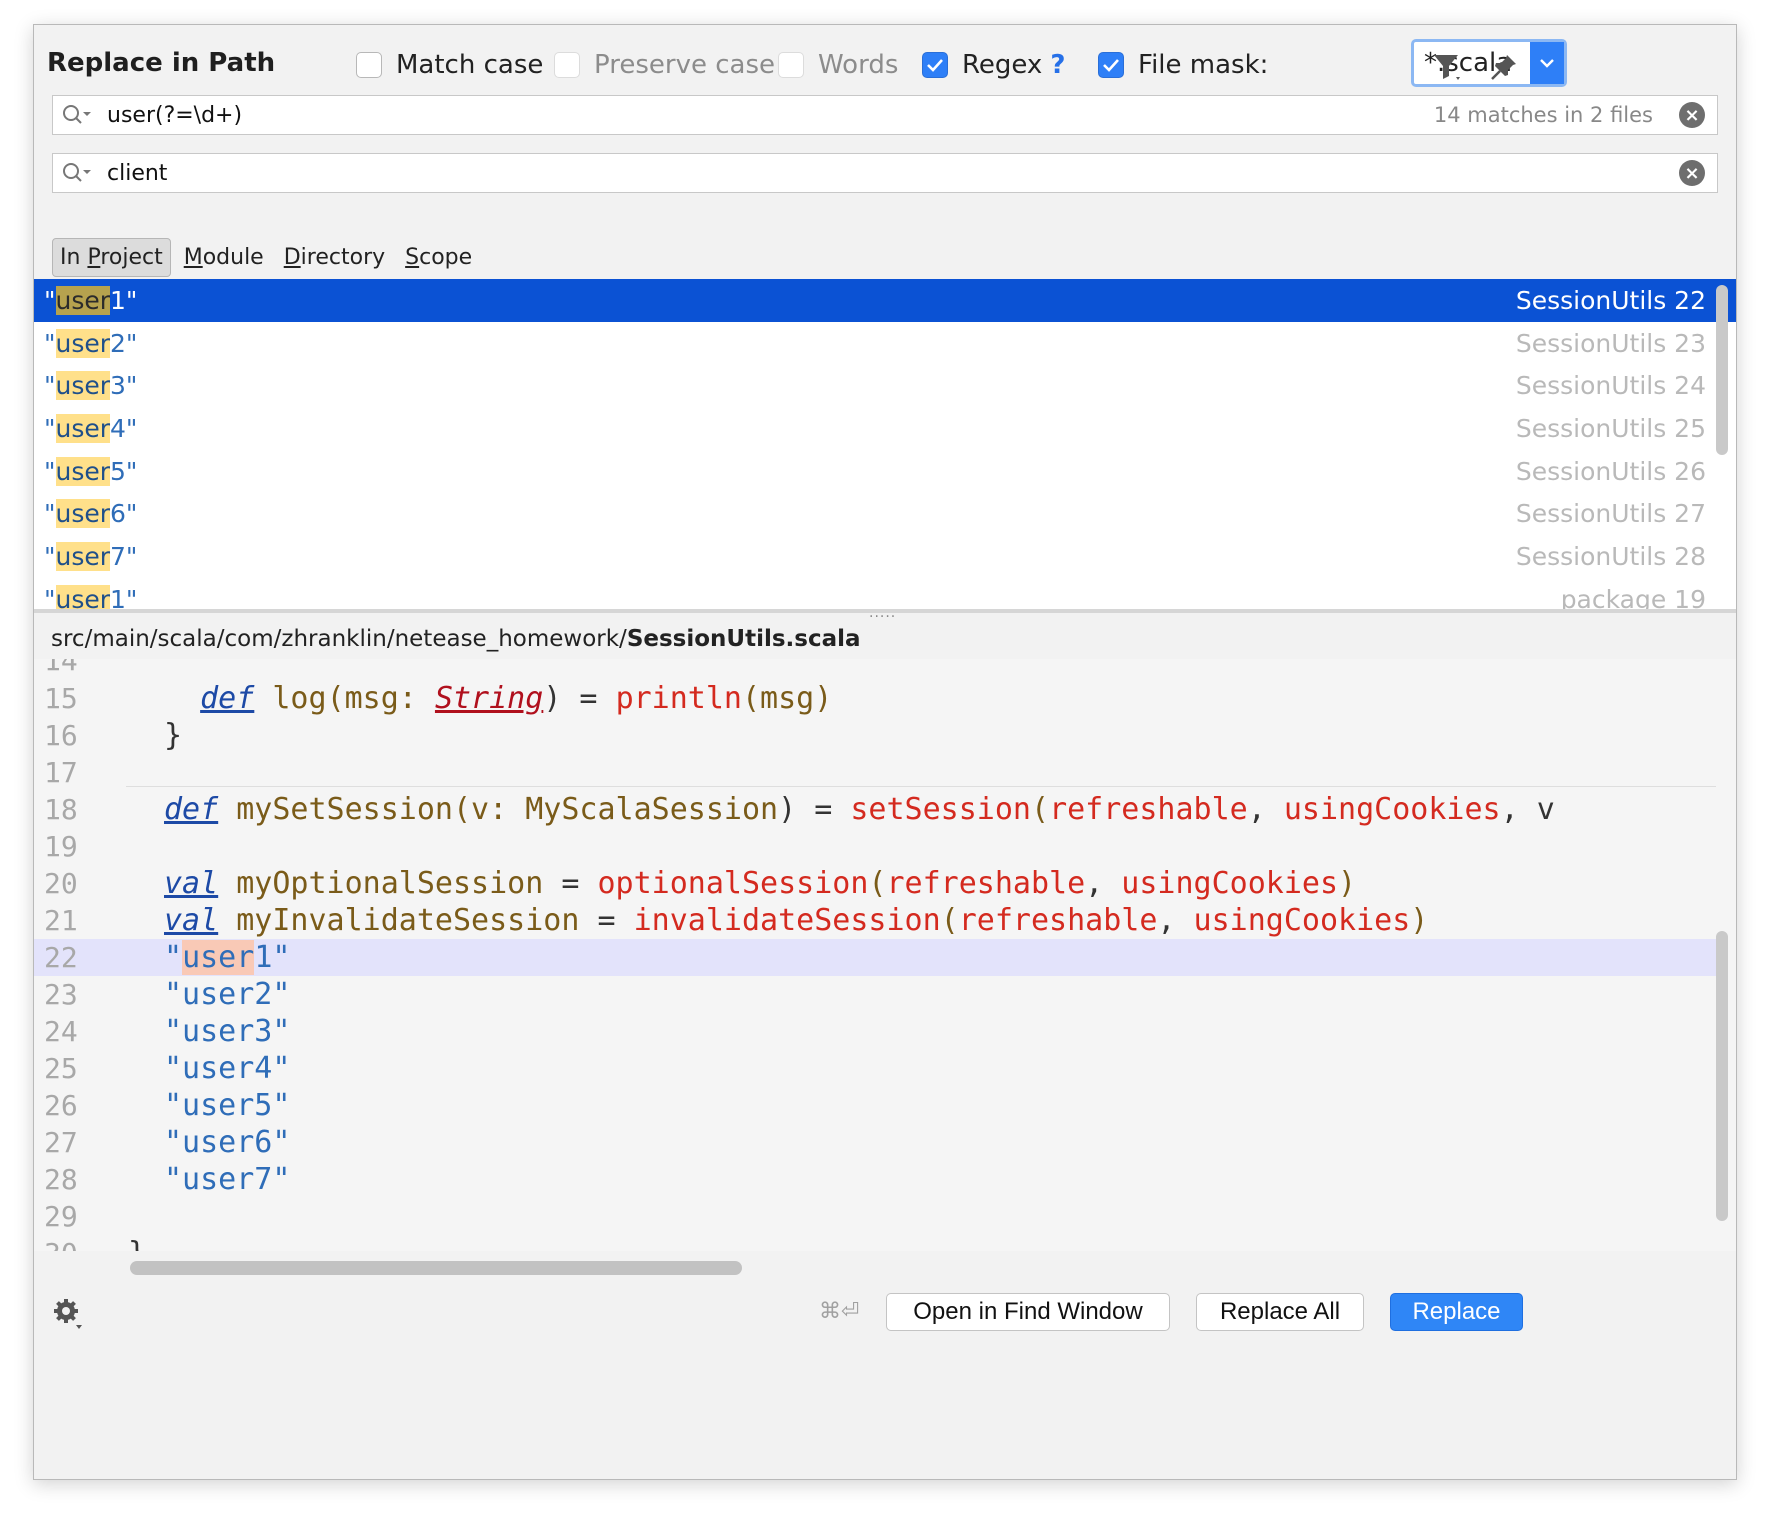 The width and height of the screenshot is (1768, 1520). Describe the element at coordinates (61, 772) in the screenshot. I see `code-line: 17` at that location.